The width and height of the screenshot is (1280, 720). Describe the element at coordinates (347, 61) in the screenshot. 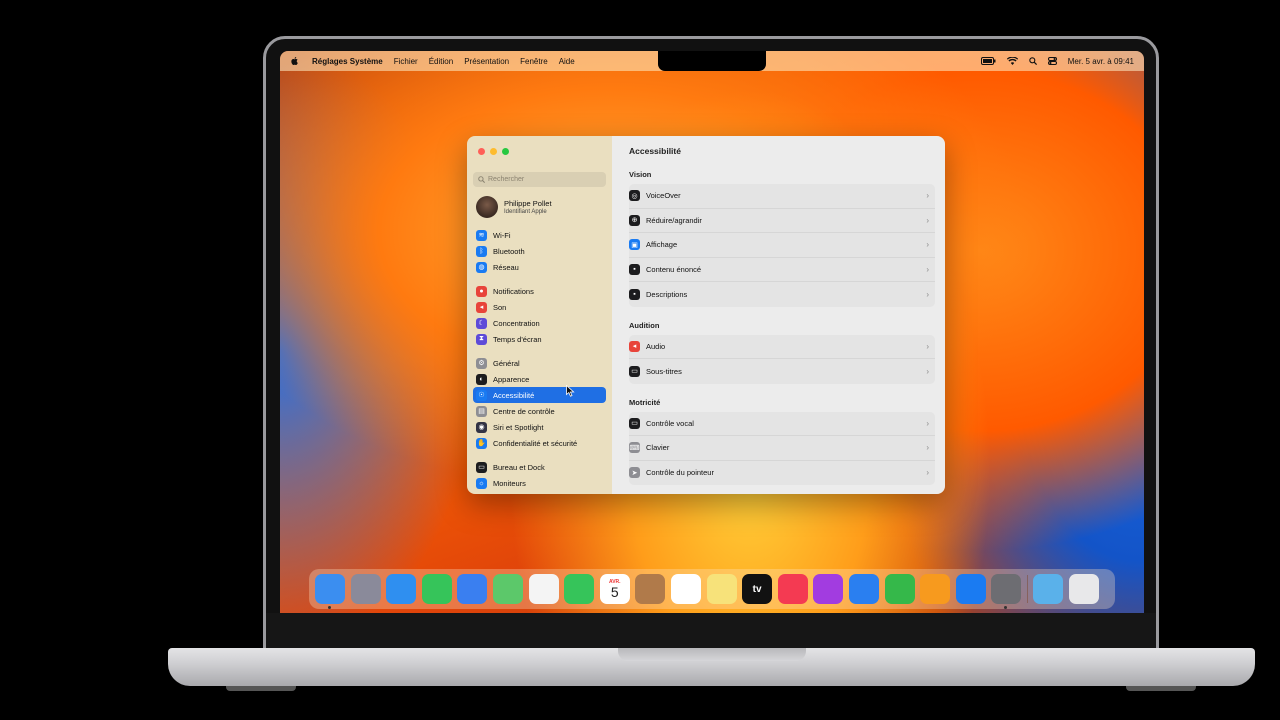

I see `menu-app-name: Réglages Système` at that location.